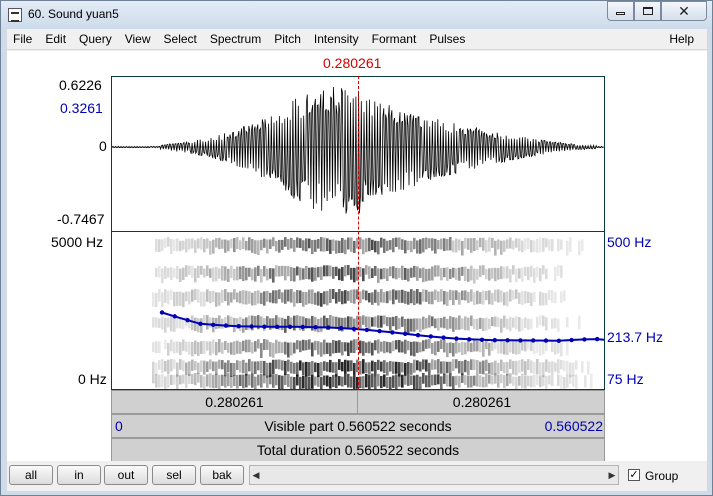 The height and width of the screenshot is (496, 713). What do you see at coordinates (682, 39) in the screenshot?
I see `menu-help: Help` at bounding box center [682, 39].